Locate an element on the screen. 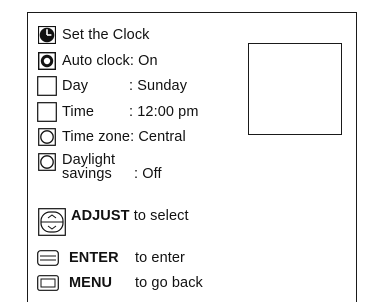 The width and height of the screenshot is (385, 306). circle-selected-icon is located at coordinates (47, 61).